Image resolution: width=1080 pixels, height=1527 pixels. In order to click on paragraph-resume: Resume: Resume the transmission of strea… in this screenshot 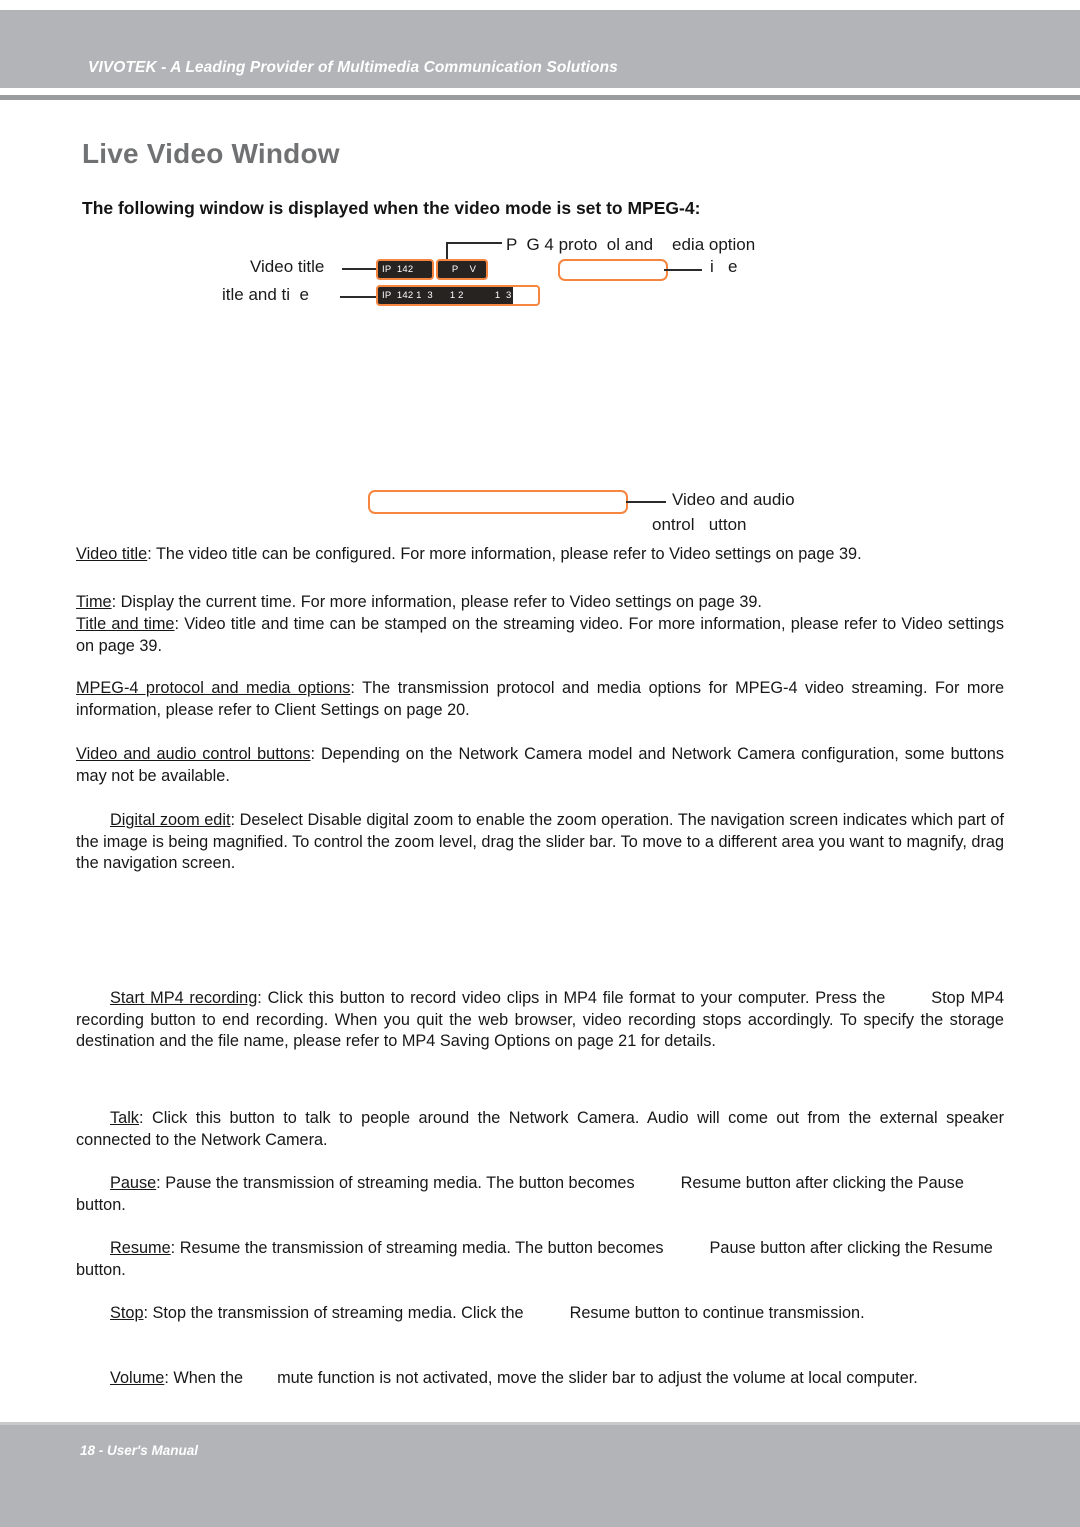, I will do `click(540, 1259)`.